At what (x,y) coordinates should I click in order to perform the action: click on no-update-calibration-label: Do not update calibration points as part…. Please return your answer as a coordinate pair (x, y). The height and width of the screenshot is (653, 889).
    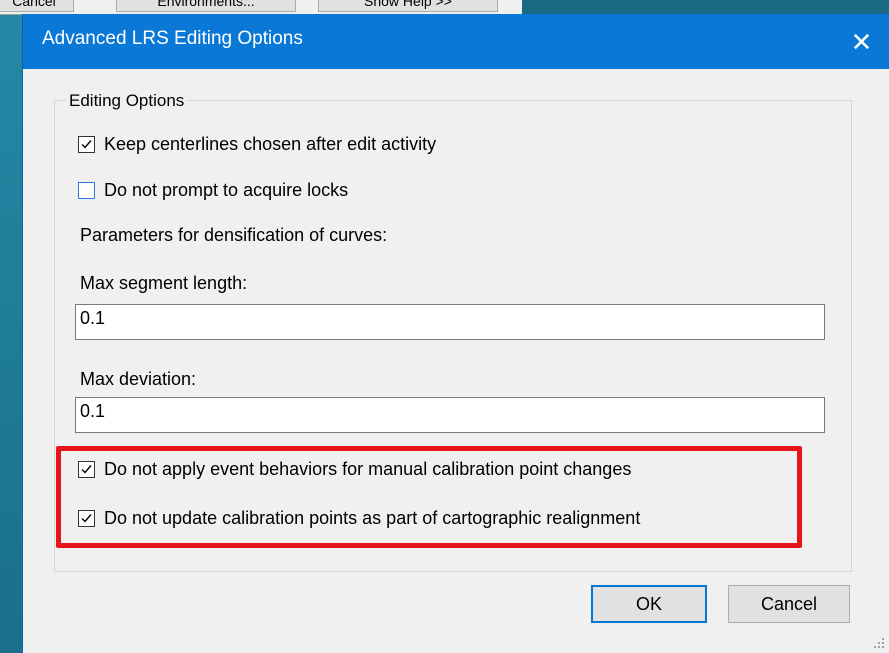
    Looking at the image, I should click on (372, 518).